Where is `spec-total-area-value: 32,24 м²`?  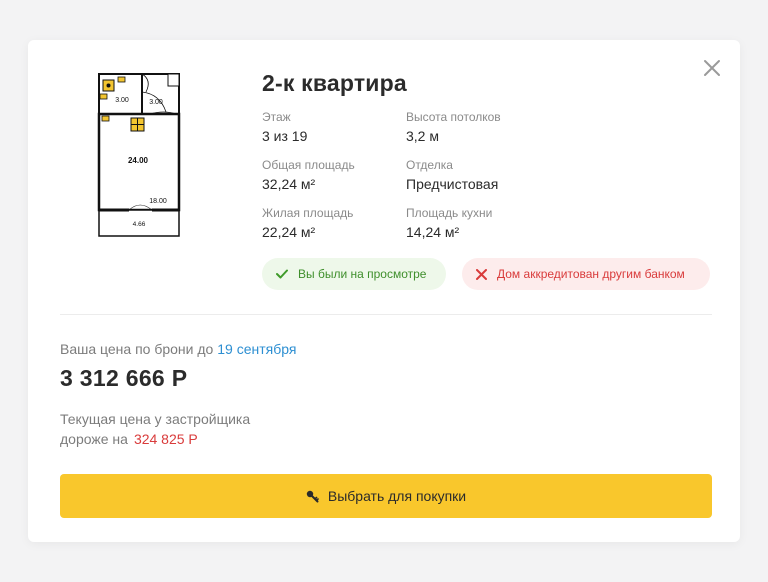 spec-total-area-value: 32,24 м² is located at coordinates (289, 184).